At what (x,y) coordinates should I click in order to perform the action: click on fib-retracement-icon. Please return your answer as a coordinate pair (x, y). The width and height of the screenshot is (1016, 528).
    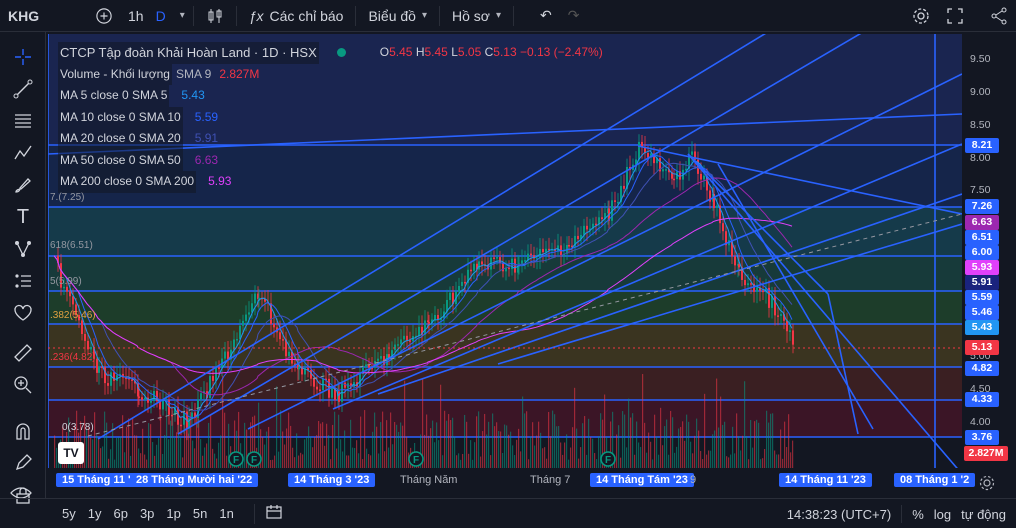
    Looking at the image, I should click on (23, 121).